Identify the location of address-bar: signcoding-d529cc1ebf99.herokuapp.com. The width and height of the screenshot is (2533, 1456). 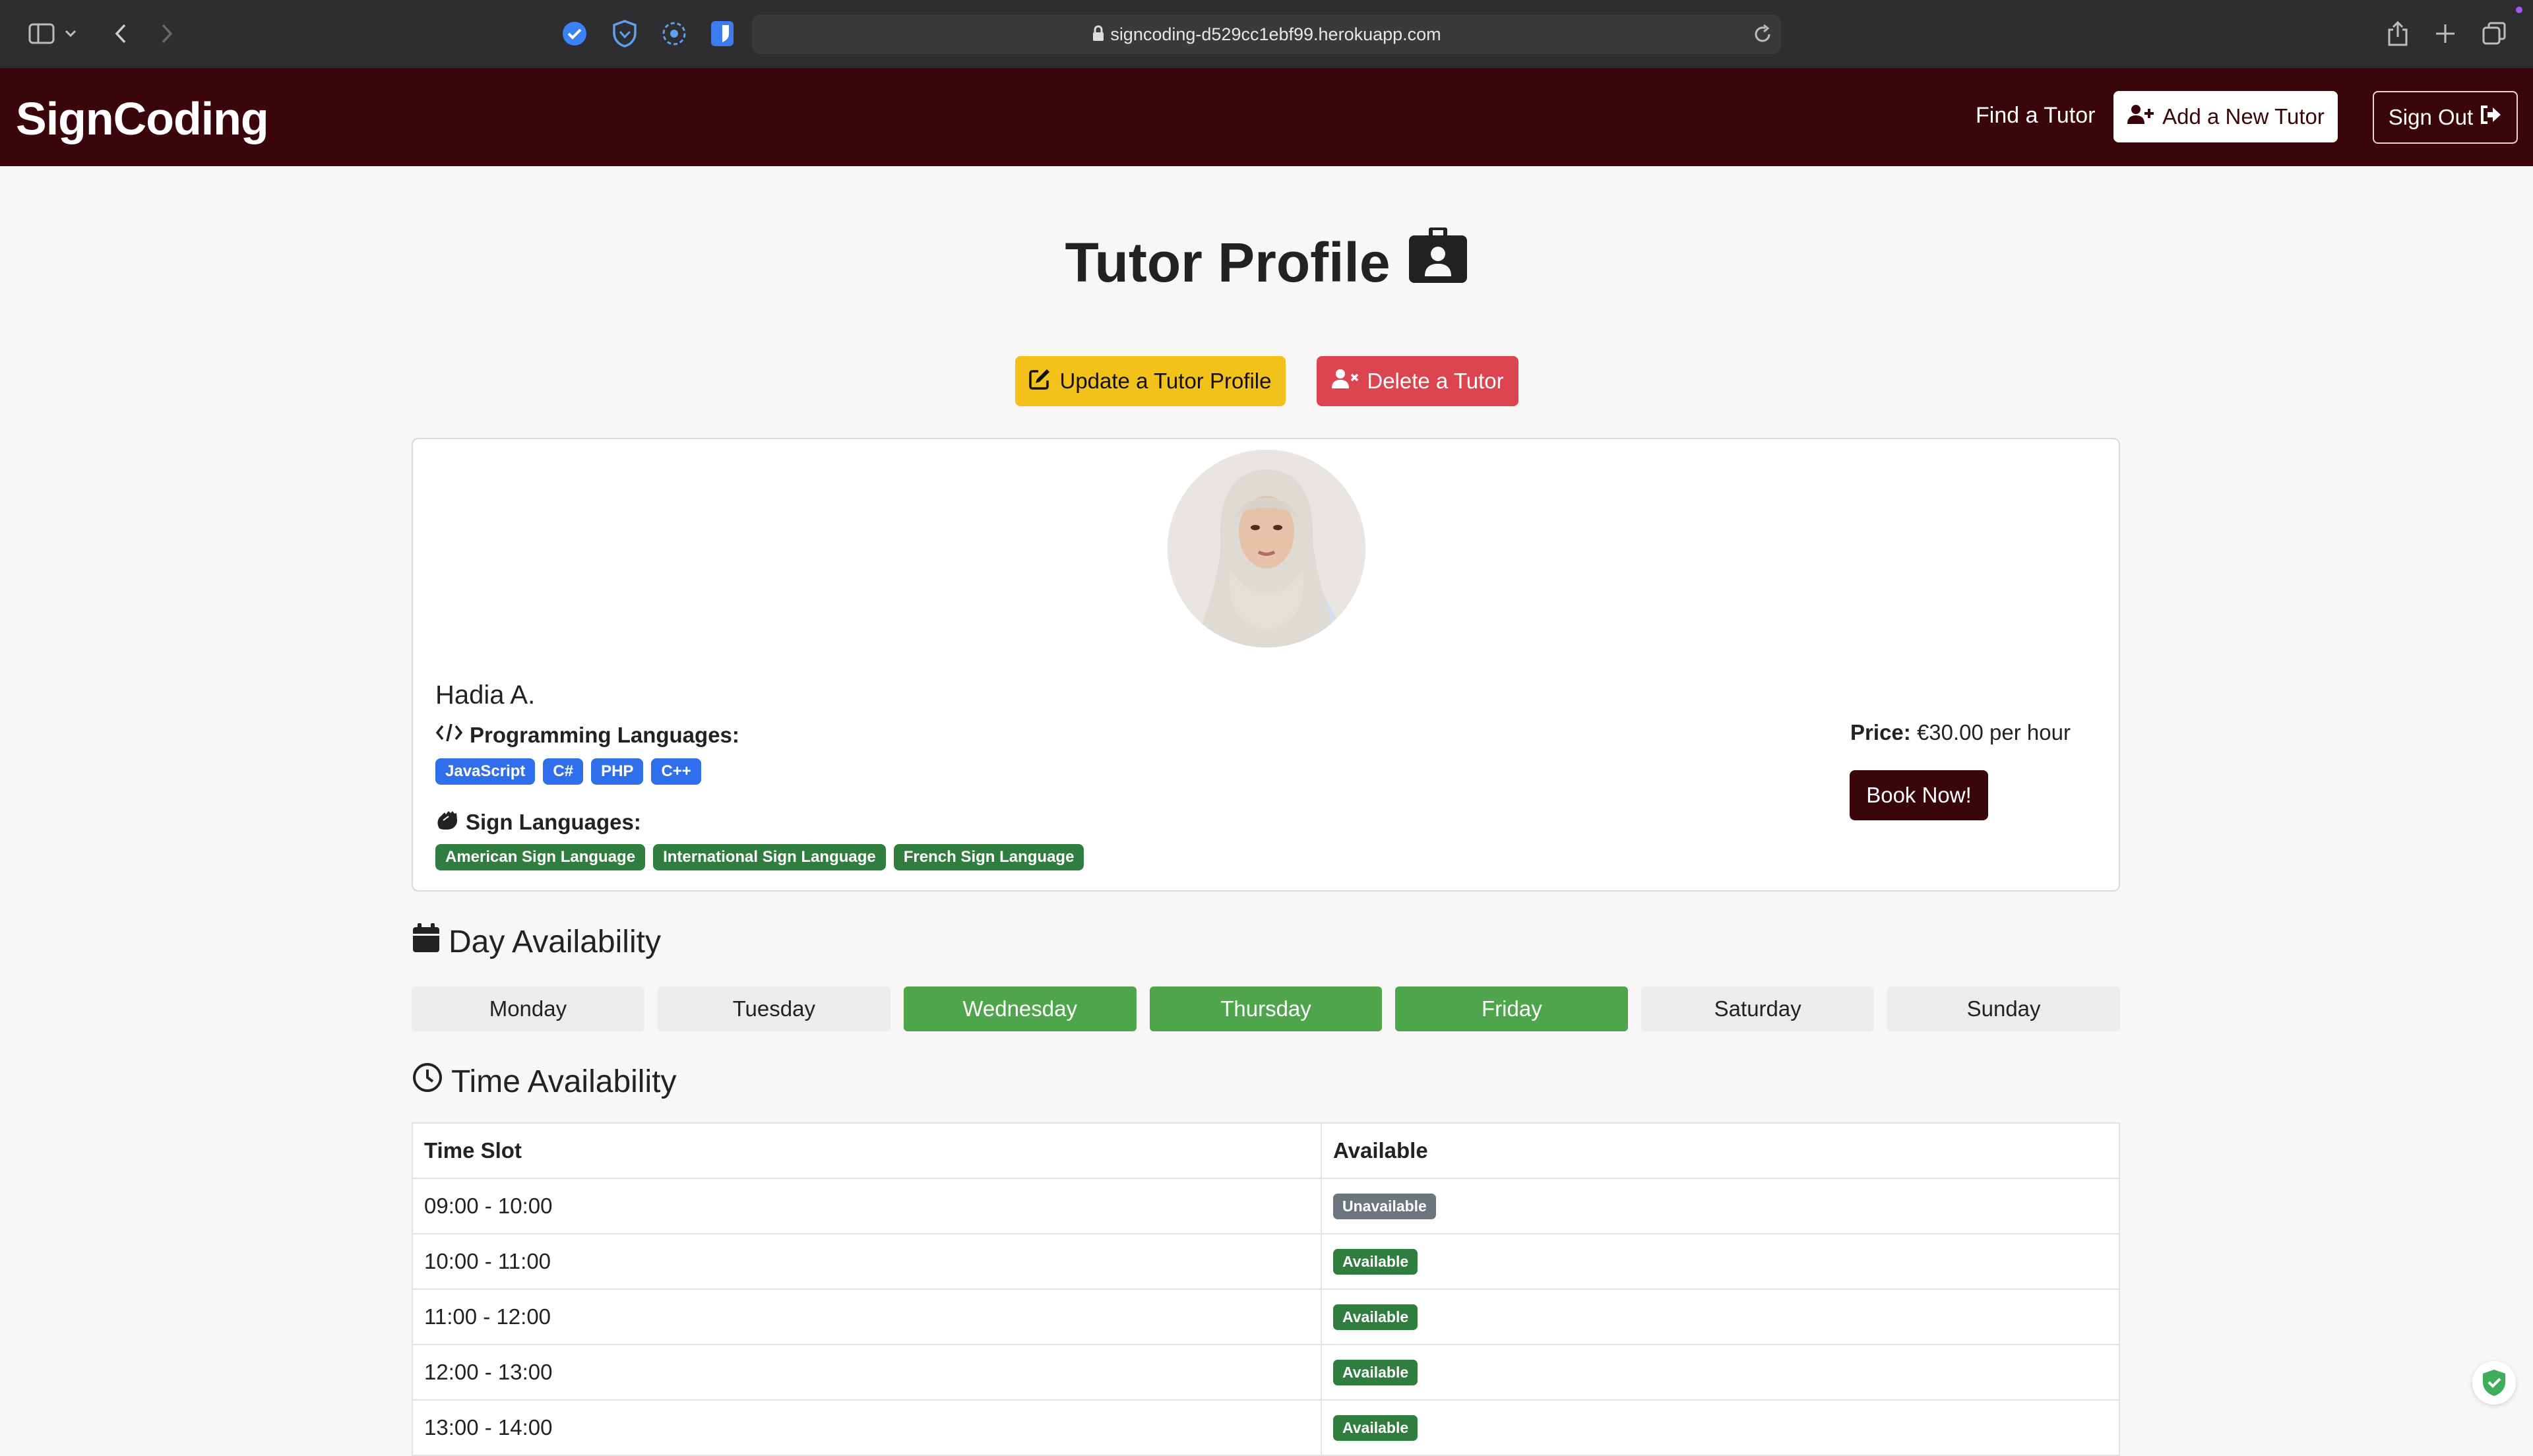
(1266, 34).